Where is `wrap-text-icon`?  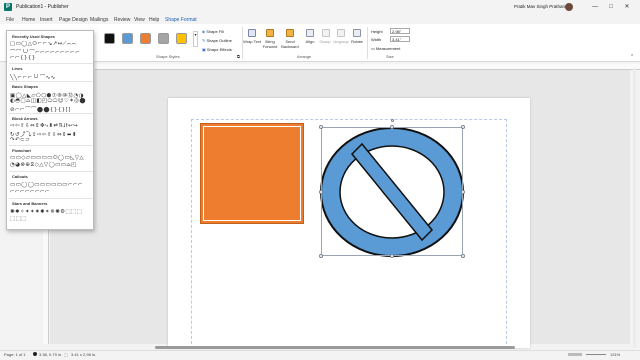 wrap-text-icon is located at coordinates (252, 33).